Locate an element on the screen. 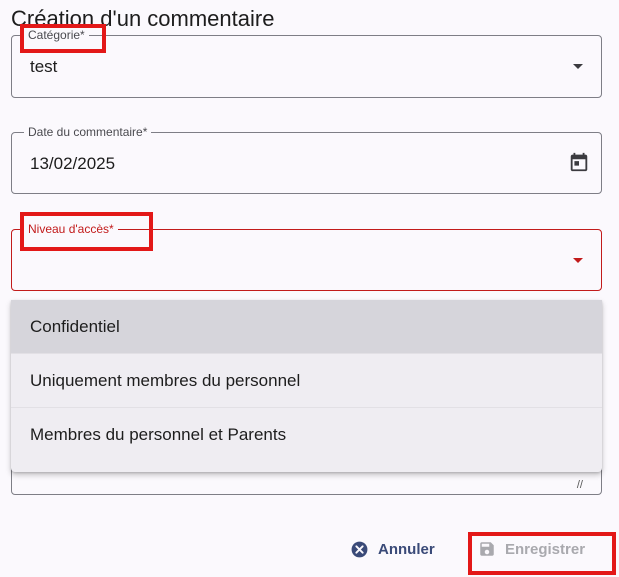 The width and height of the screenshot is (619, 577). date-value: 13/02/2025 is located at coordinates (73, 163).